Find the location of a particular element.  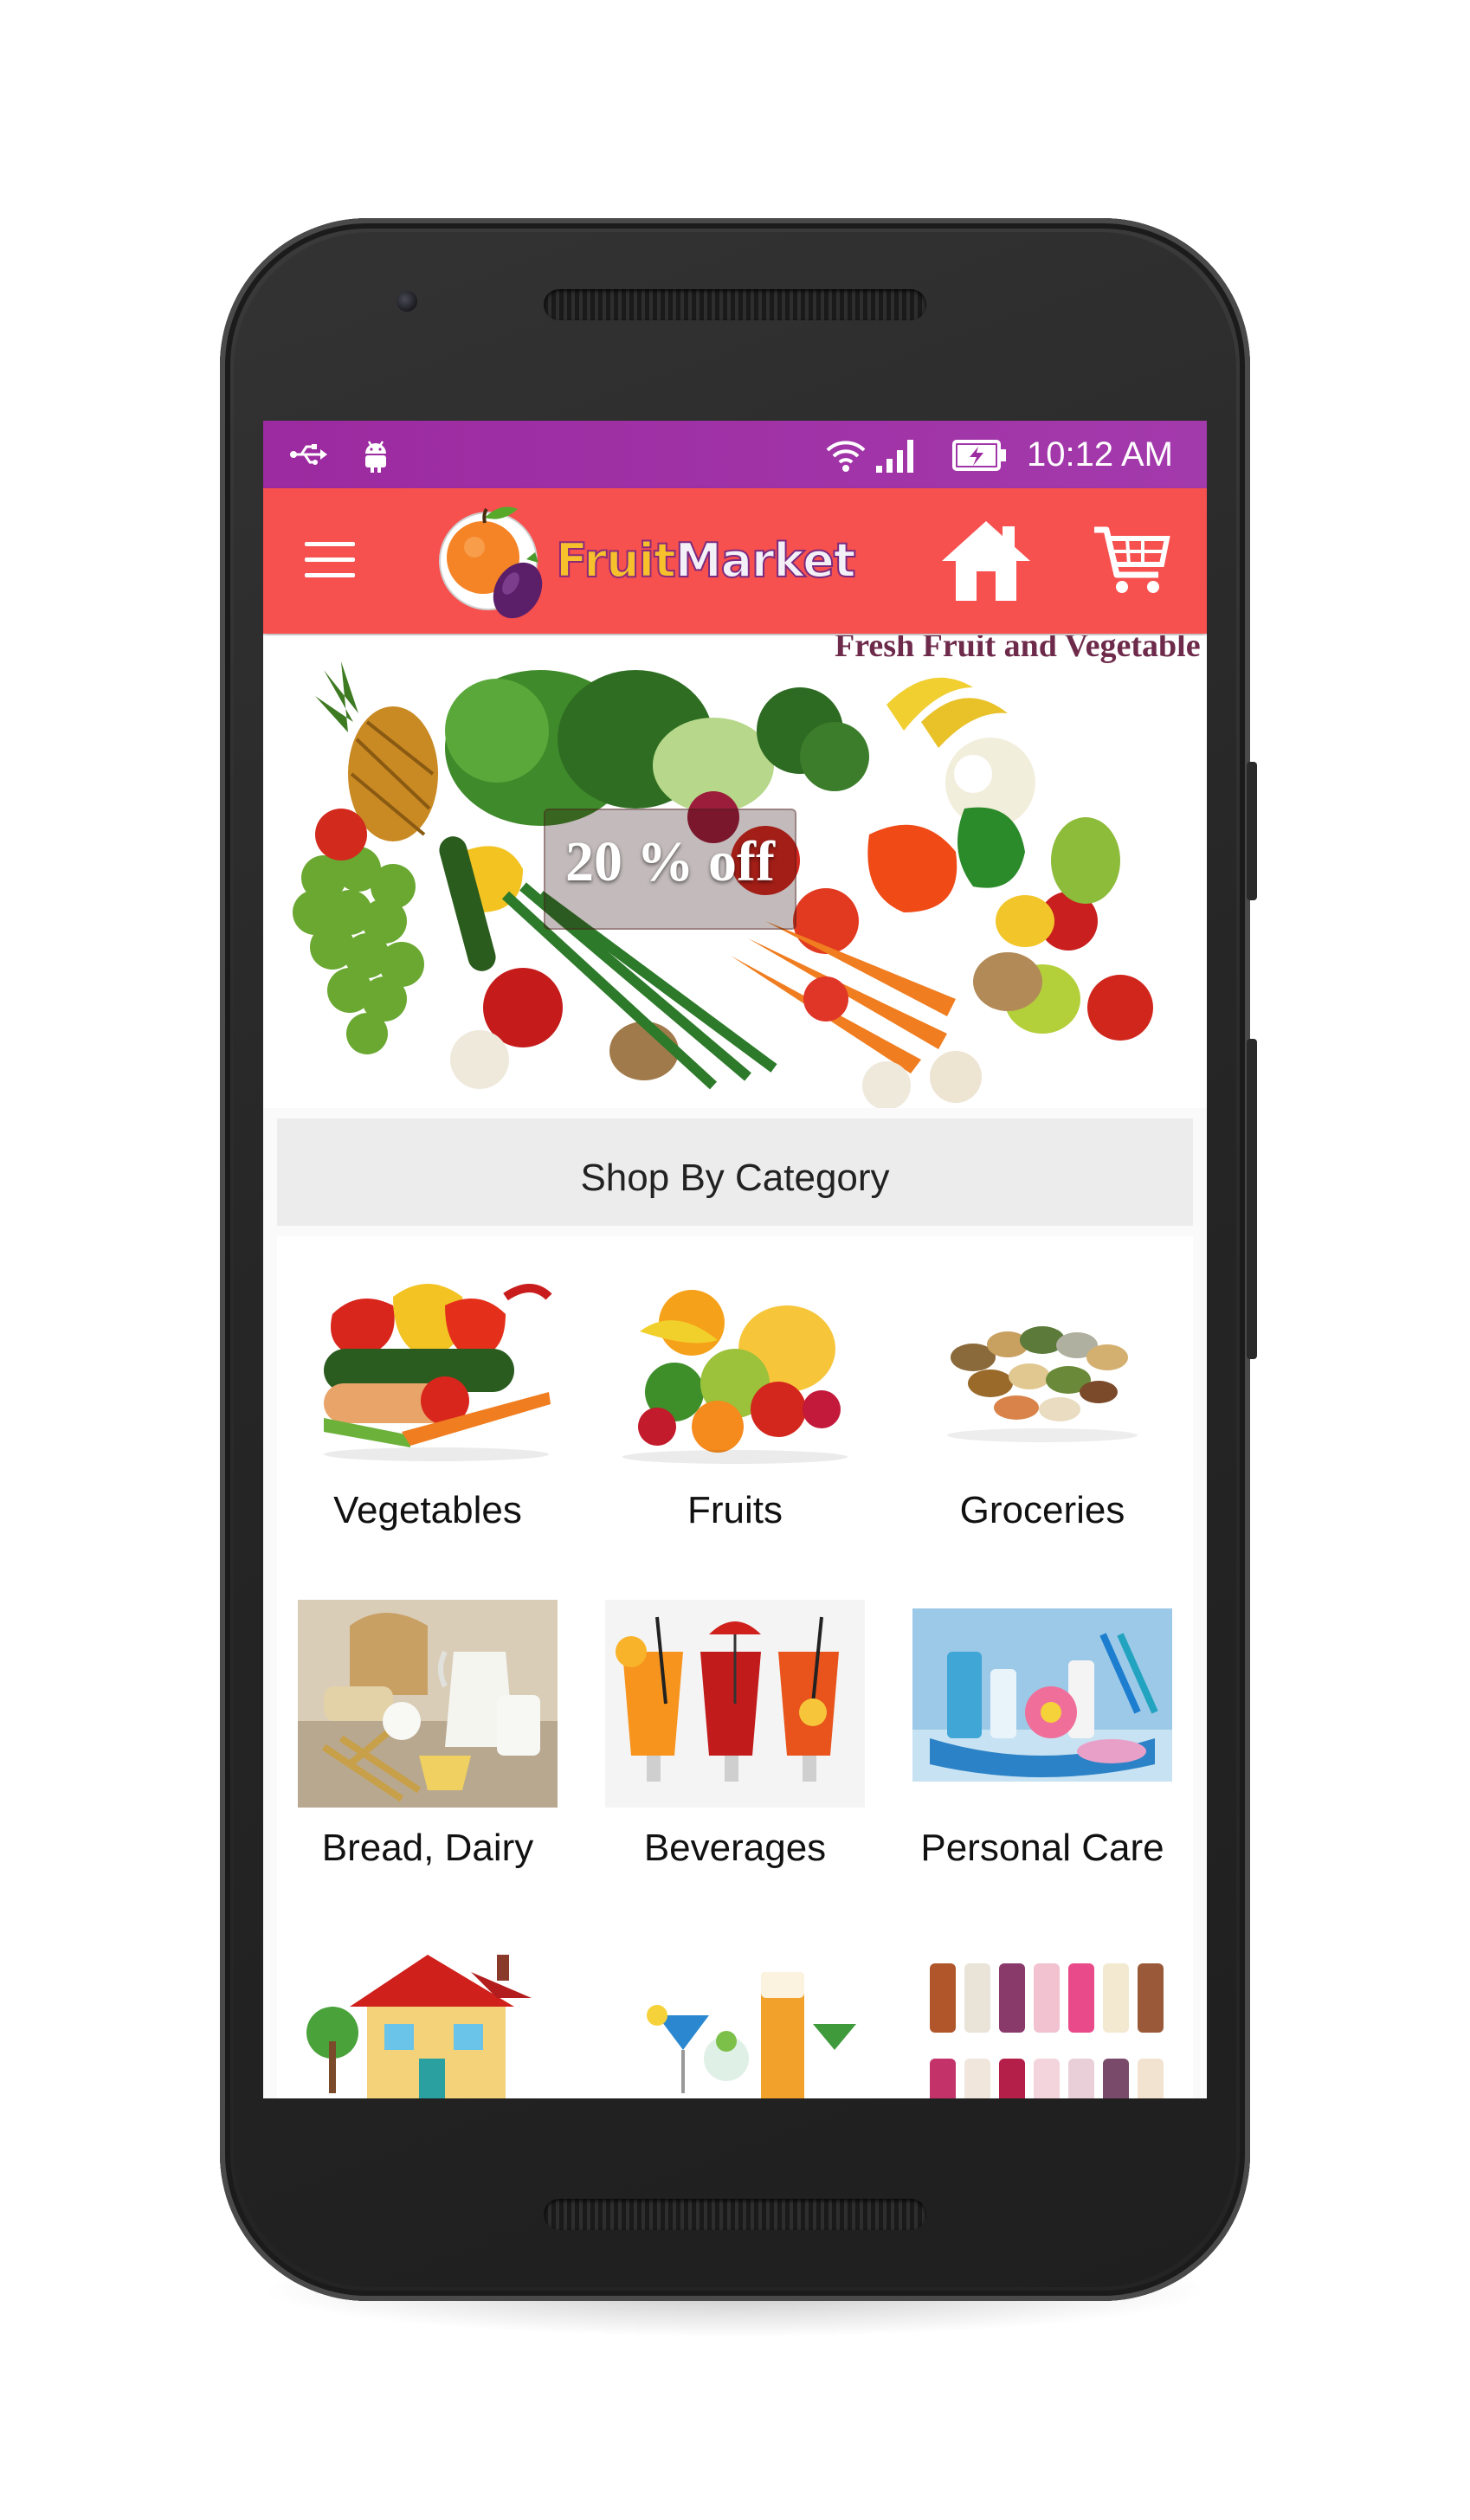

category-label: Fruits is located at coordinates (735, 1510).